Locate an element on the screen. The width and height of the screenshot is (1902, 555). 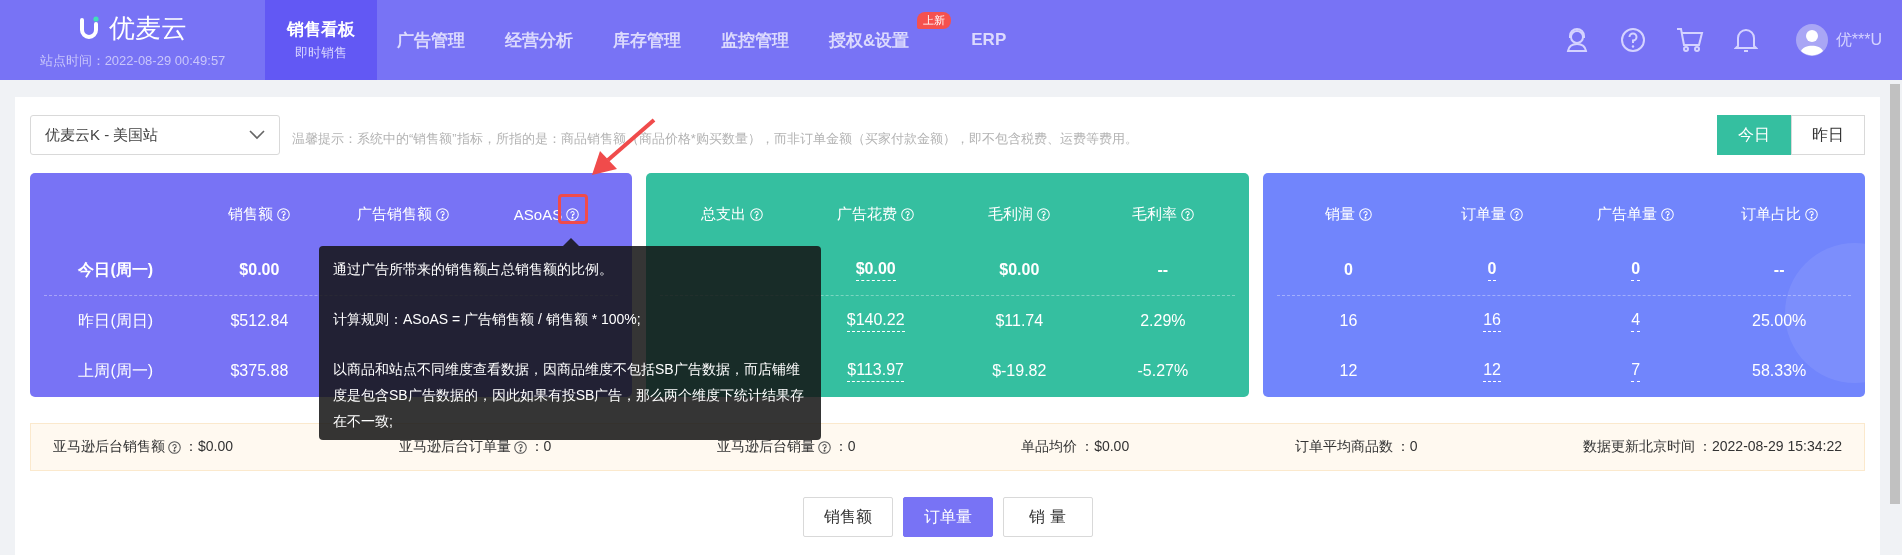
row-label: 昨日(周日) is located at coordinates (116, 320).